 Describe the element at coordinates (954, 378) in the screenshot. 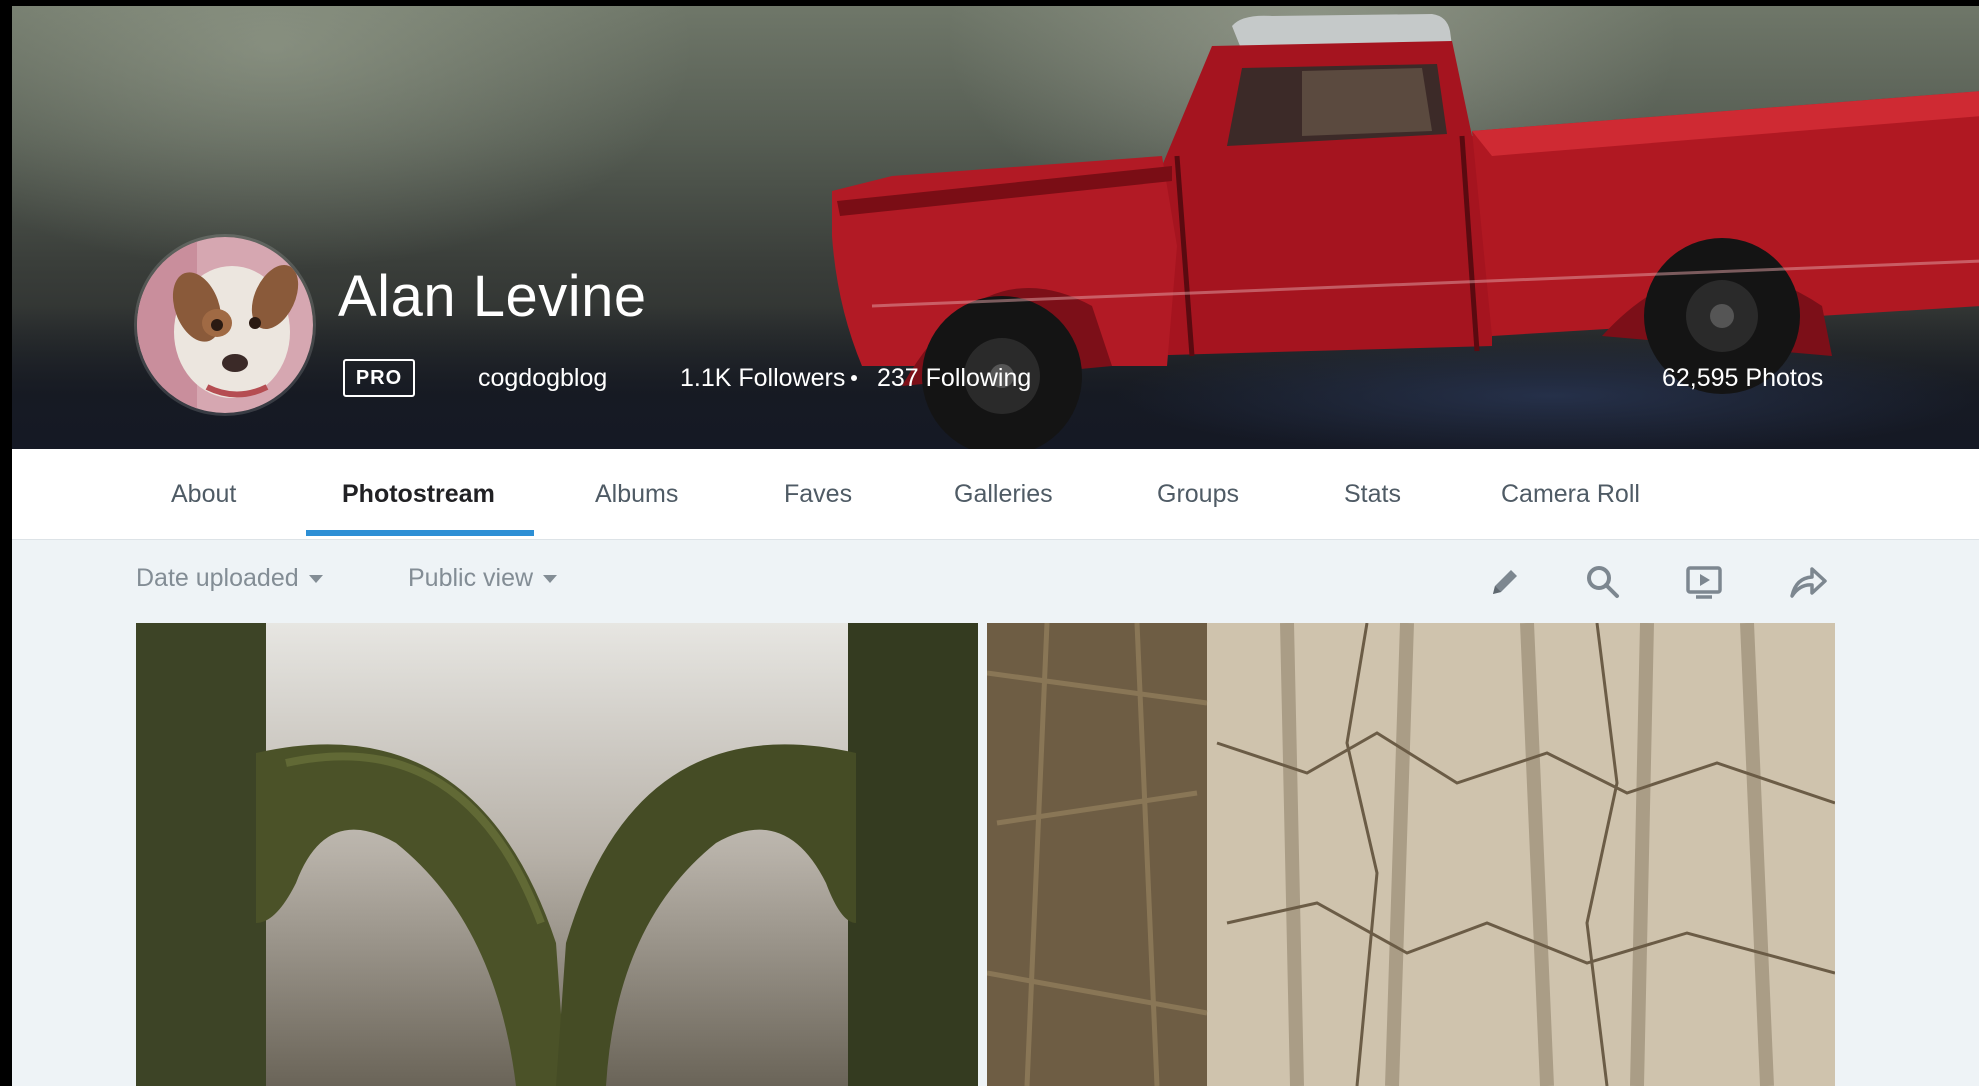

I see `following-link: 237 Following` at that location.